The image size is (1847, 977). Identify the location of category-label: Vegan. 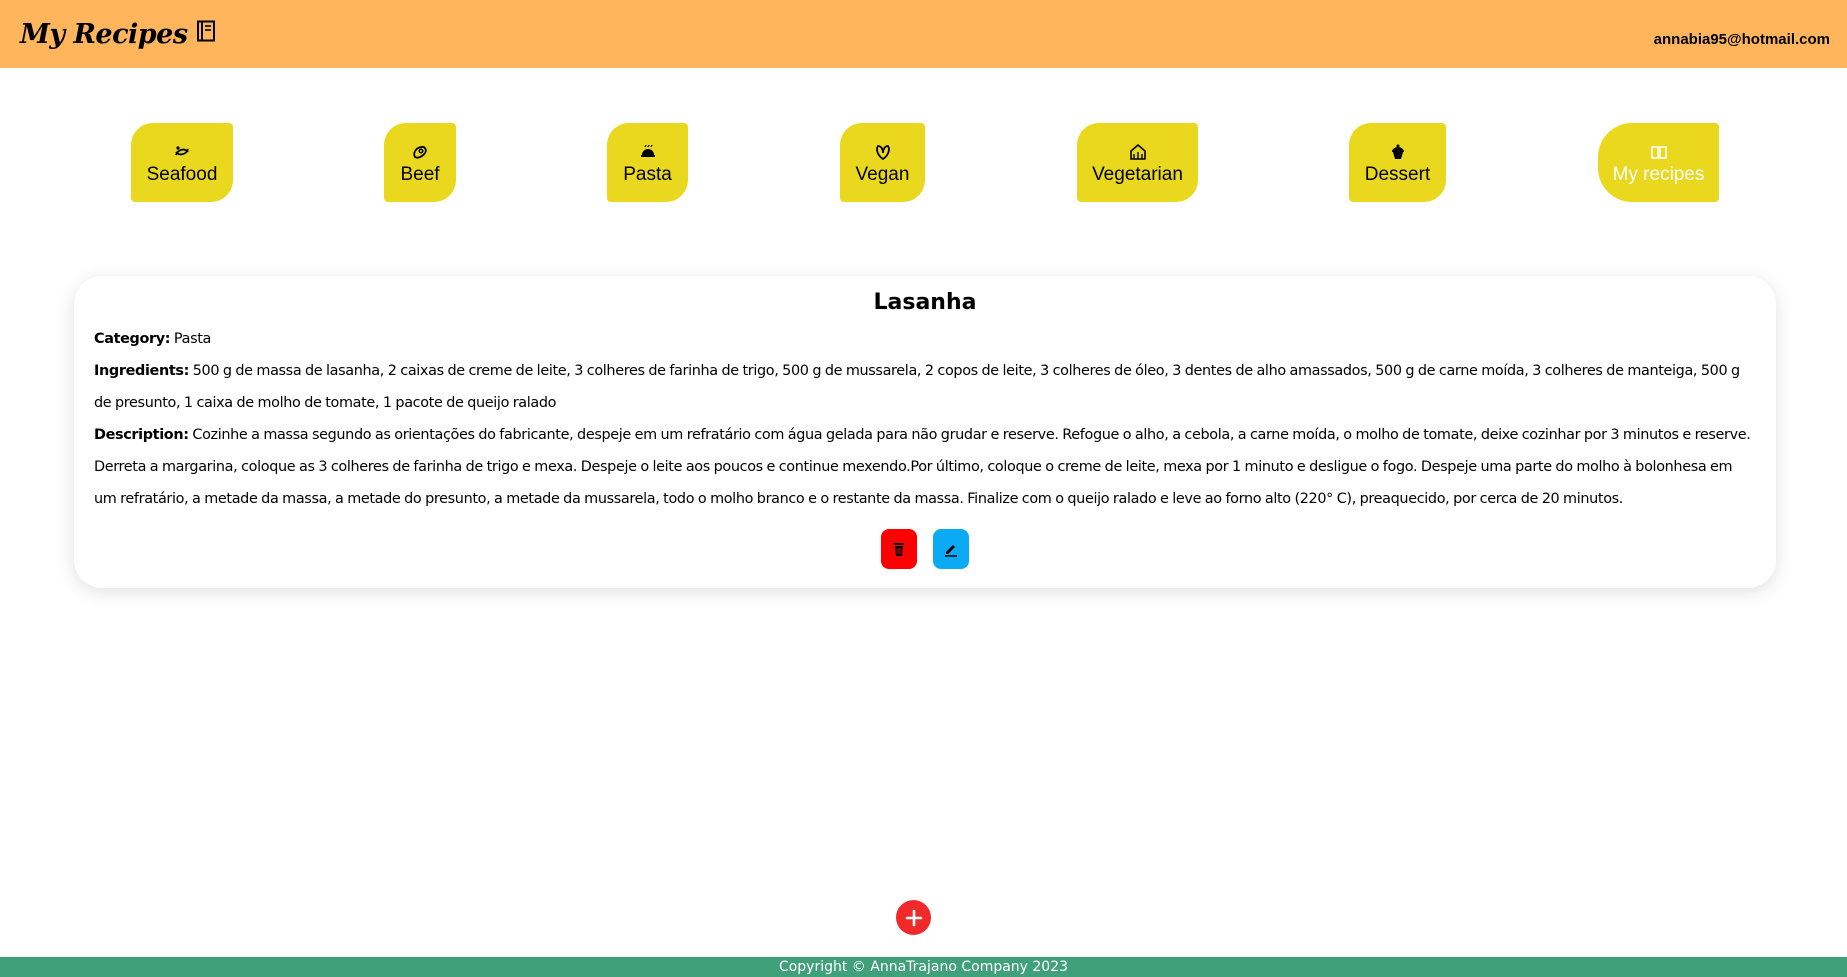
(882, 174).